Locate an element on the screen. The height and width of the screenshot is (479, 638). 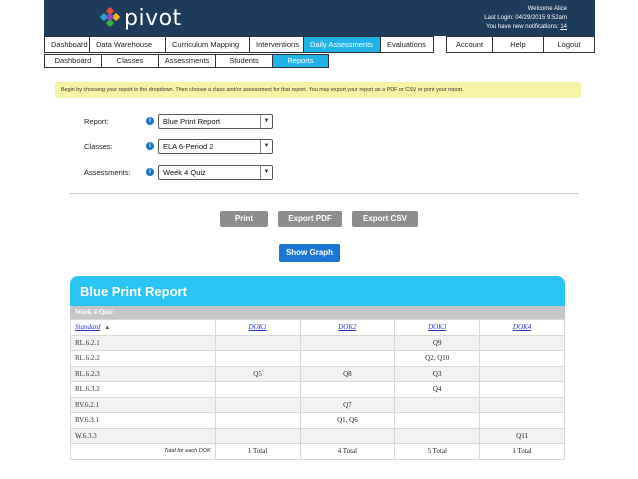
tab-evaluations: Evaluations is located at coordinates (407, 44).